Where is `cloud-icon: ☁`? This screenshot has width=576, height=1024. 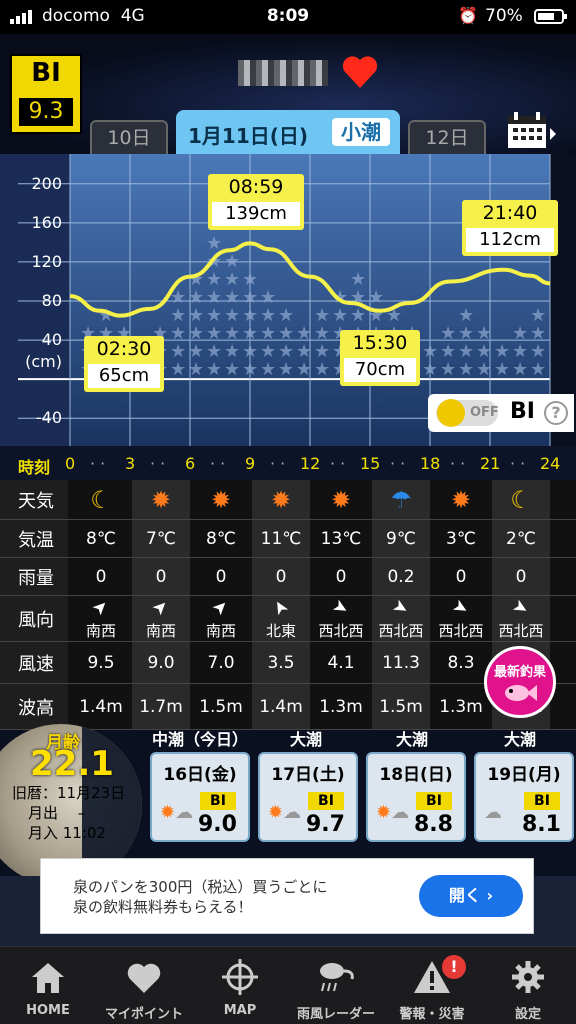 cloud-icon: ☁ is located at coordinates (493, 812).